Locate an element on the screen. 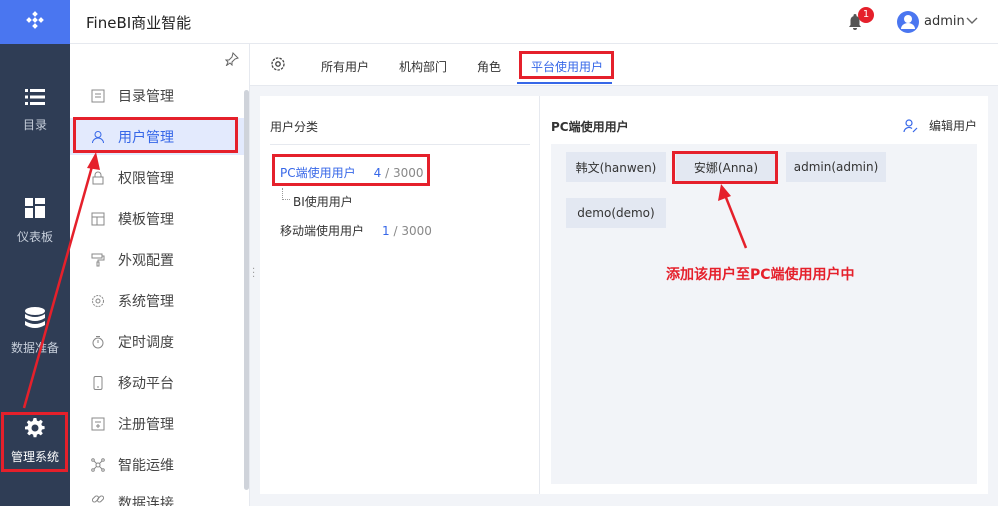 Image resolution: width=998 pixels, height=506 pixels. sidebar-item-label: 定时调度 is located at coordinates (146, 342).